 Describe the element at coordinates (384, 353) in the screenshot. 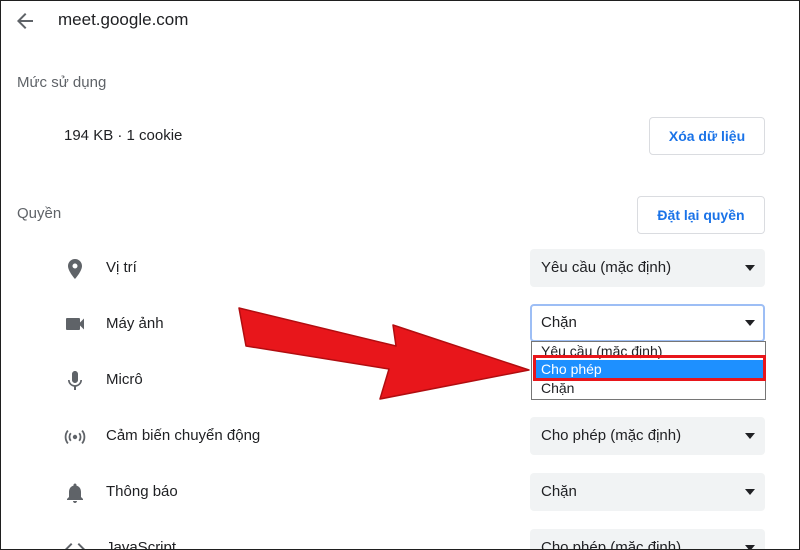

I see `annotation-arrow` at that location.